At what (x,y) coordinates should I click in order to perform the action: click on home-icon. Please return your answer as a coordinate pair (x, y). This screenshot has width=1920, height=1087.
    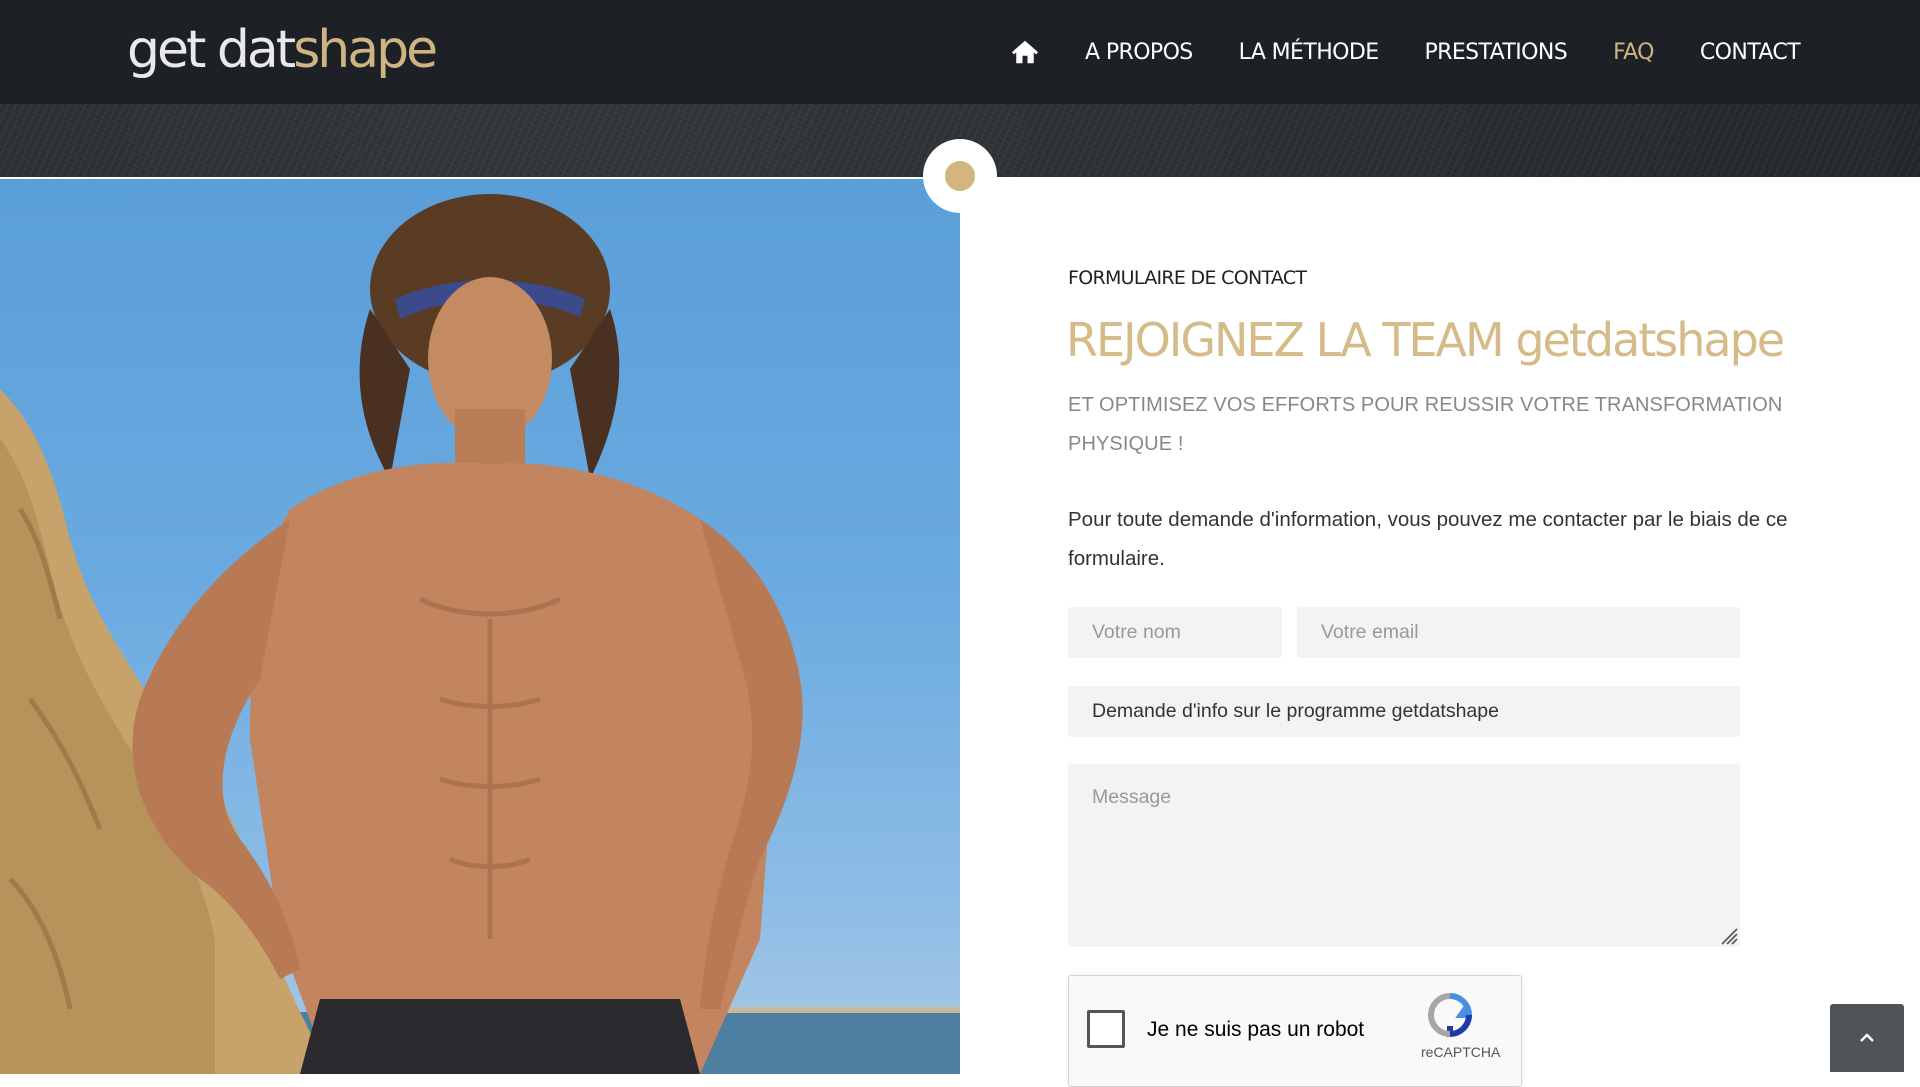
    Looking at the image, I should click on (1025, 52).